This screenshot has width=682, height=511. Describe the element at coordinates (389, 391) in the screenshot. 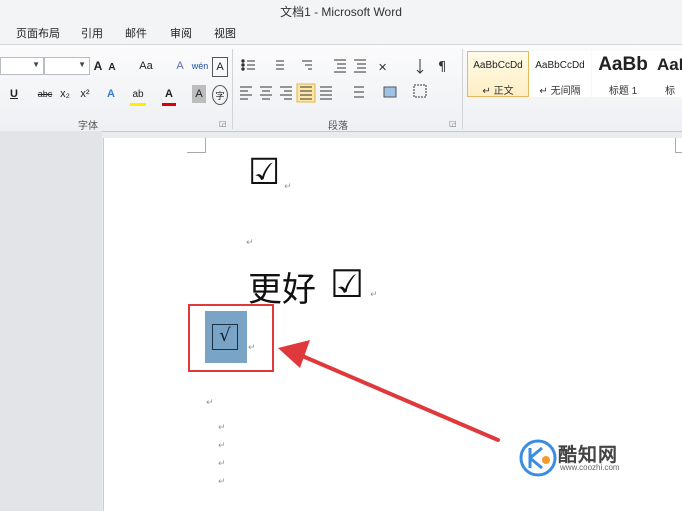

I see `annotation-arrow` at that location.